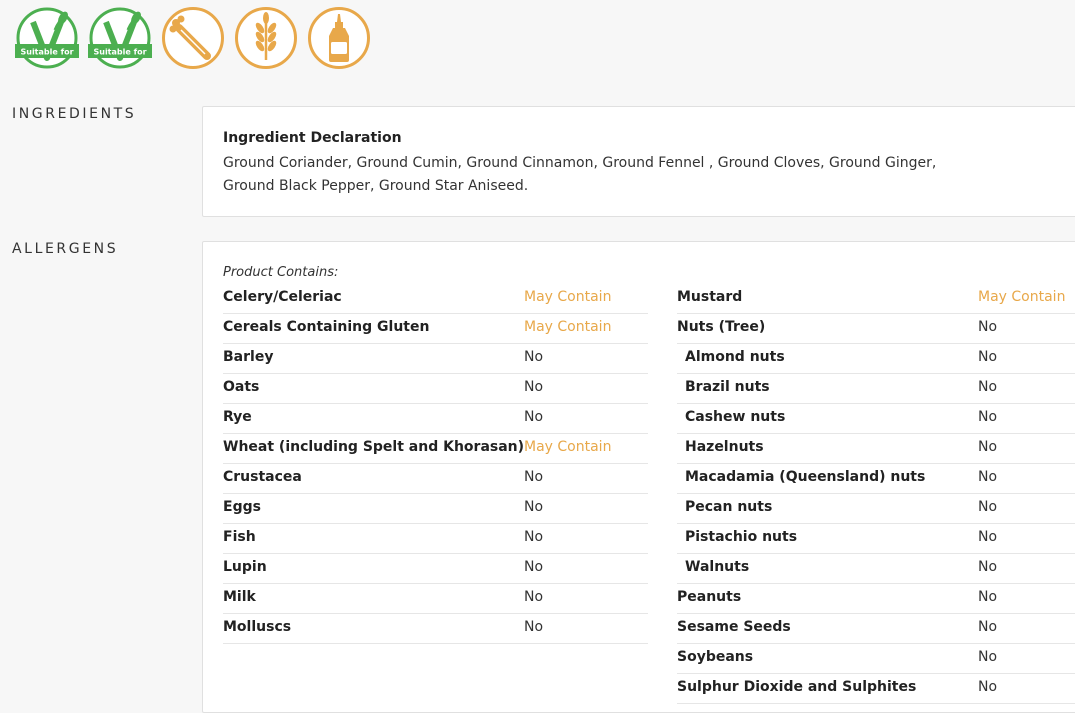 The height and width of the screenshot is (713, 1075). What do you see at coordinates (242, 507) in the screenshot?
I see `allergen-name: Eggs` at bounding box center [242, 507].